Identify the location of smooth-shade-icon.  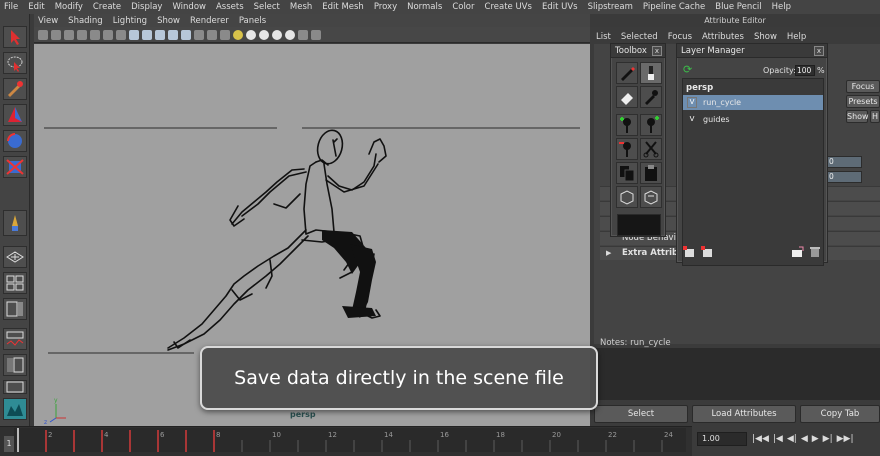
(147, 34).